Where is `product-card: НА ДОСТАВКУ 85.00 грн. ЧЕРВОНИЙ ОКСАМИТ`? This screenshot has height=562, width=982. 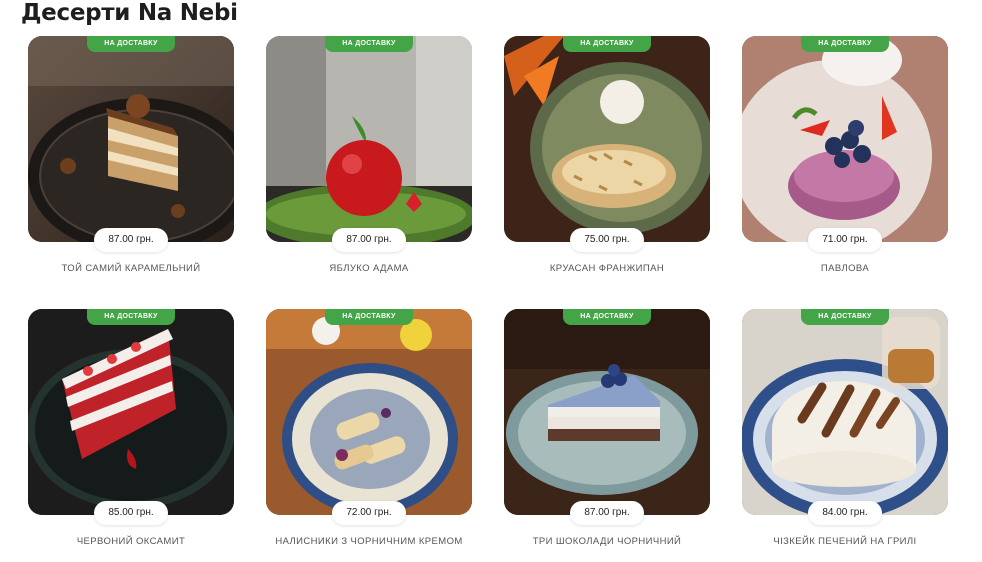
product-card: НА ДОСТАВКУ 85.00 грн. ЧЕРВОНИЙ ОКСАМИТ is located at coordinates (131, 431).